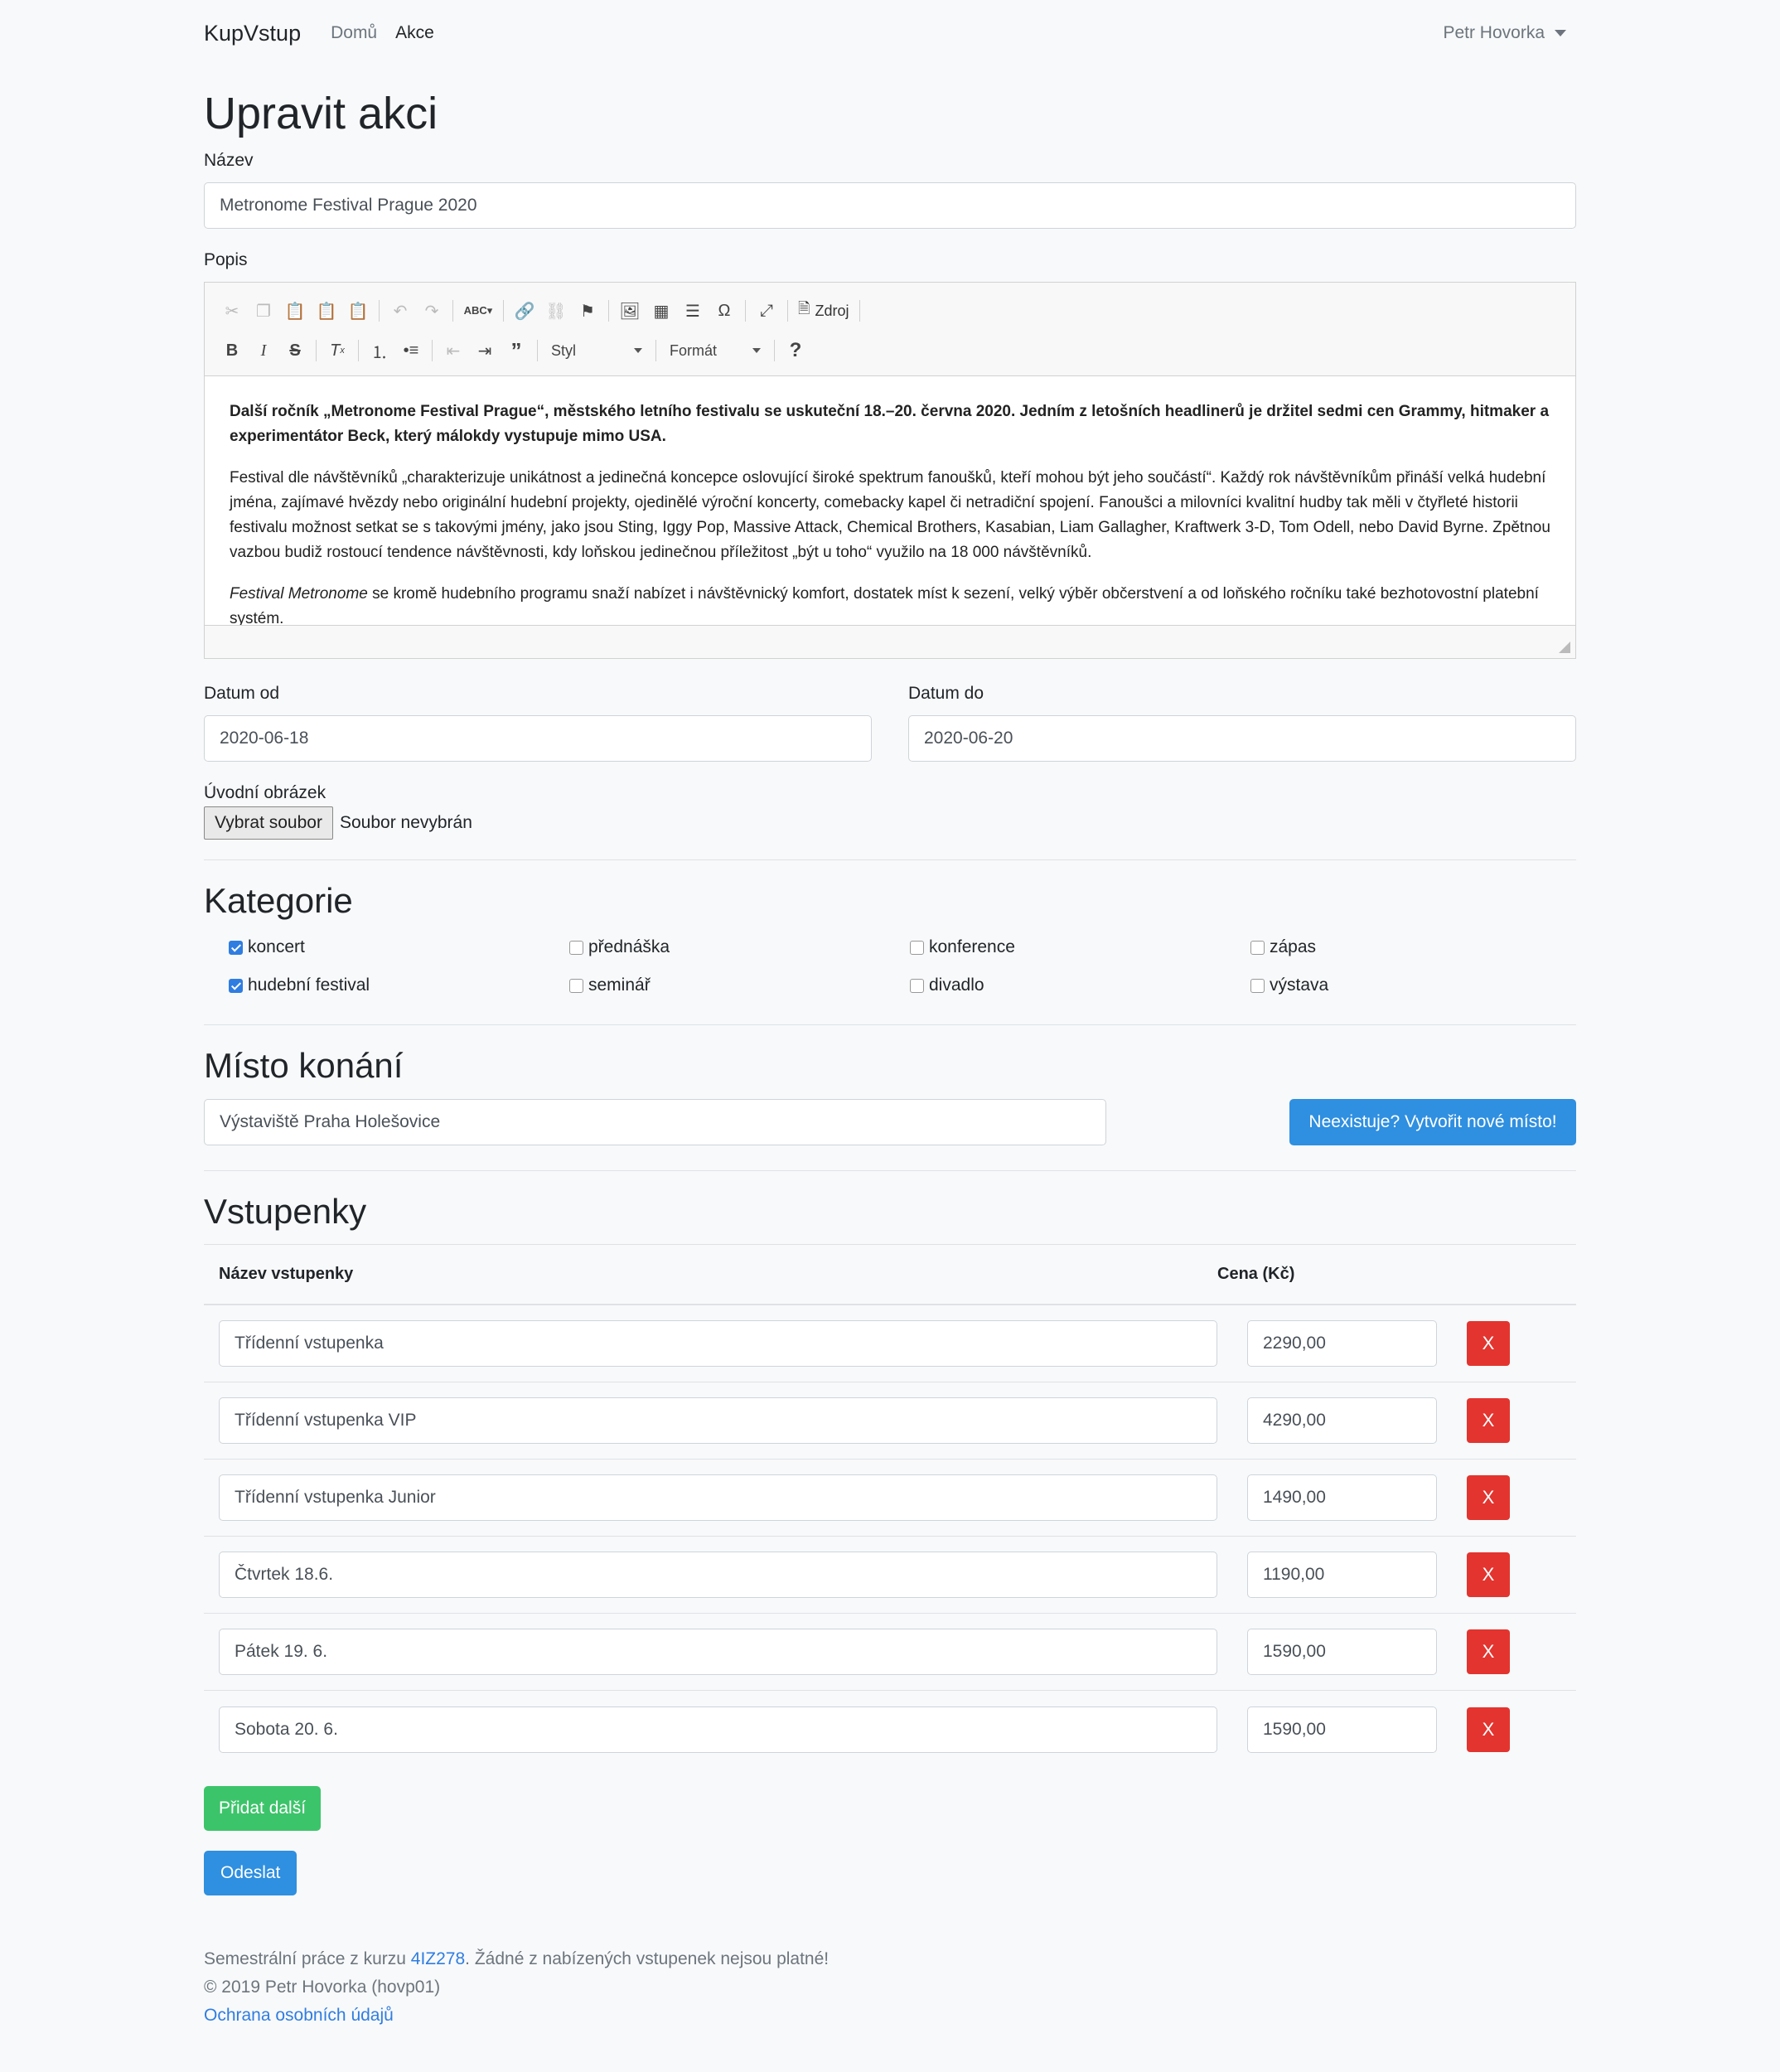  Describe the element at coordinates (326, 311) in the screenshot. I see `paste-text-icon: 📋` at that location.